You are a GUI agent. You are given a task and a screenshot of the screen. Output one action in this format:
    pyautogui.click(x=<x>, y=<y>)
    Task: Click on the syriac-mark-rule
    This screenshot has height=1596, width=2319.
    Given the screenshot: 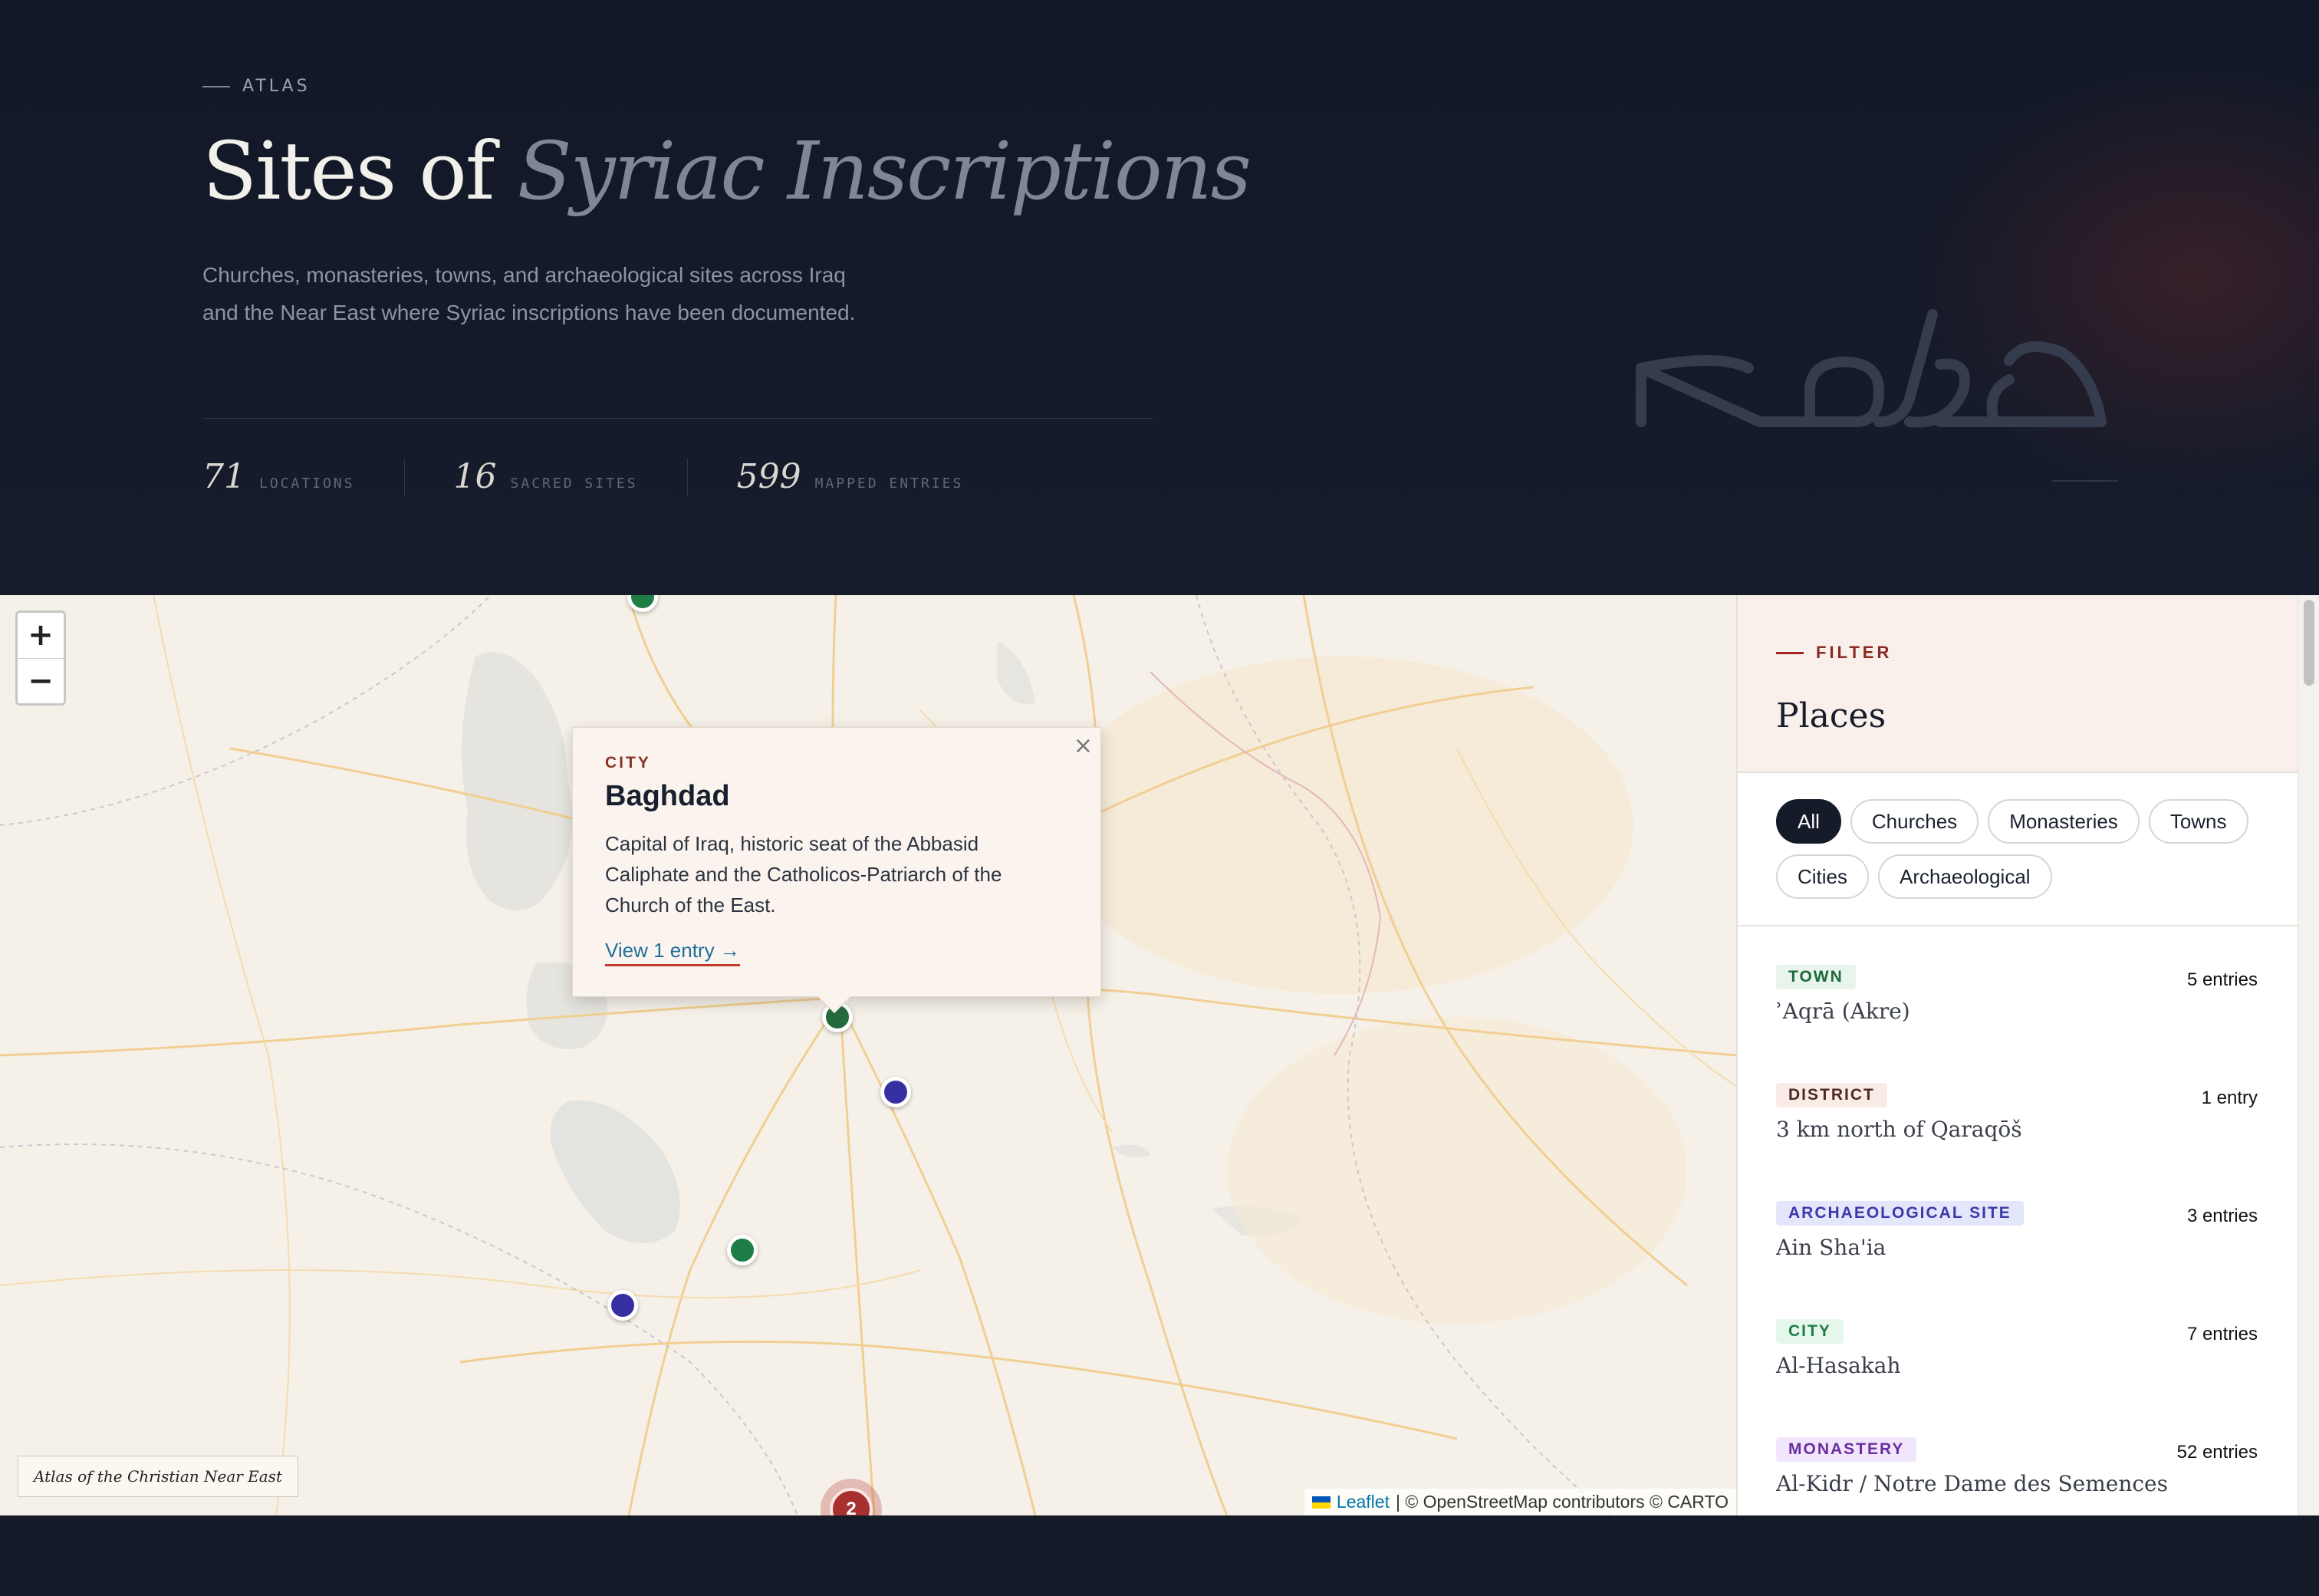 What is the action you would take?
    pyautogui.click(x=2085, y=481)
    